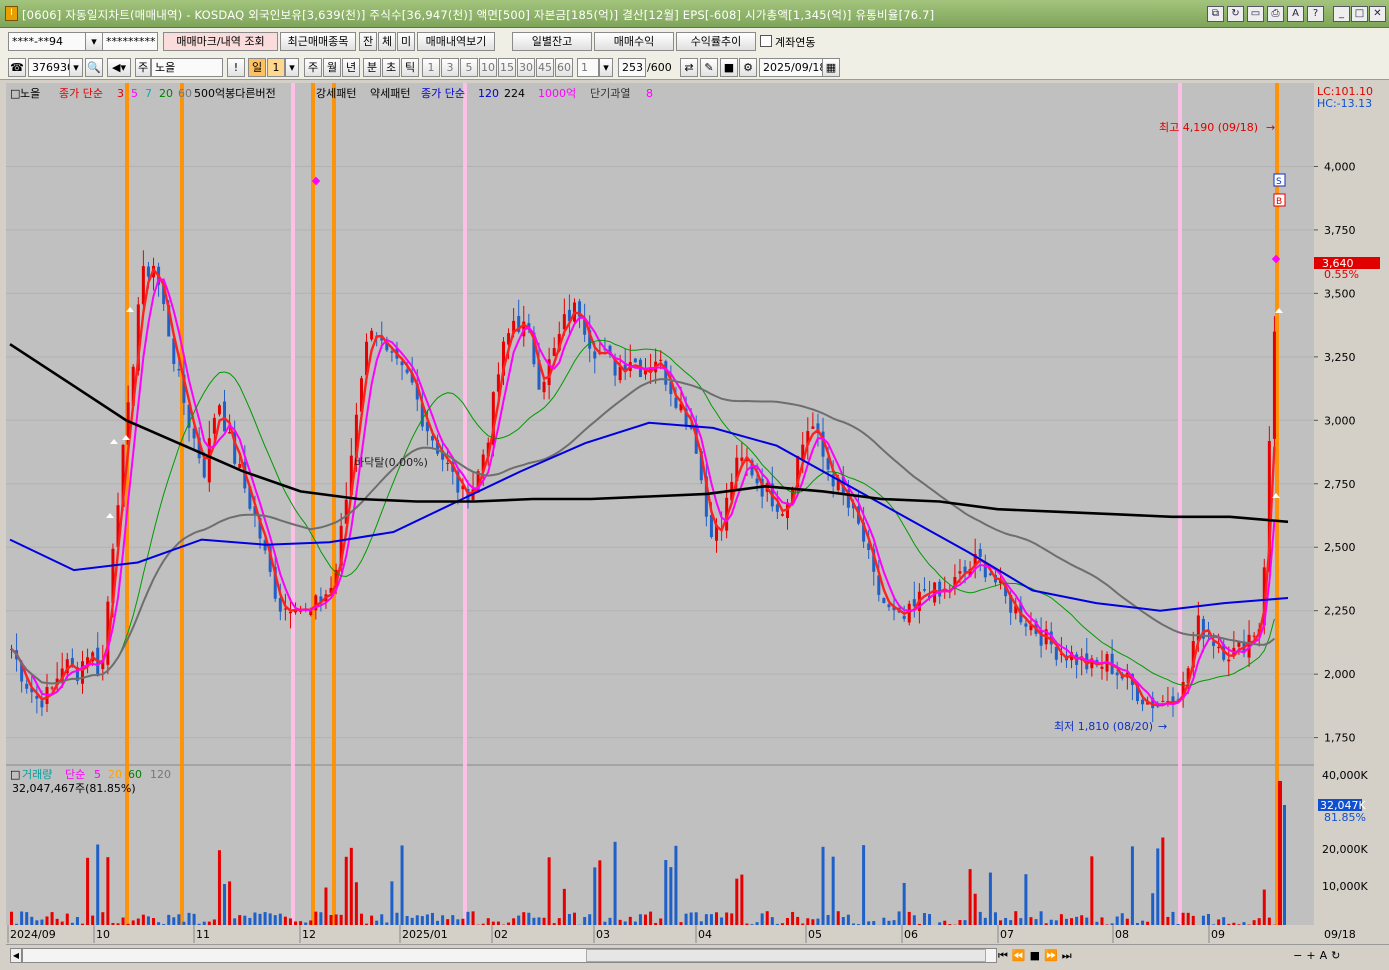  What do you see at coordinates (1312, 955) in the screenshot?
I see `zoom-in-icon: +` at bounding box center [1312, 955].